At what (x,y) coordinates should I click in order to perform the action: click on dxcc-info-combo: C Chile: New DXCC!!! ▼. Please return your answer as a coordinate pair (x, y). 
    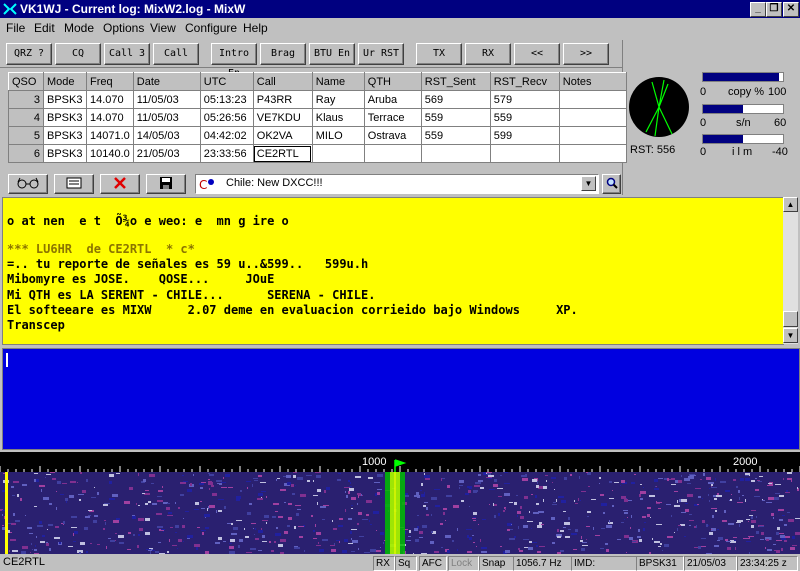
    Looking at the image, I should click on (397, 184).